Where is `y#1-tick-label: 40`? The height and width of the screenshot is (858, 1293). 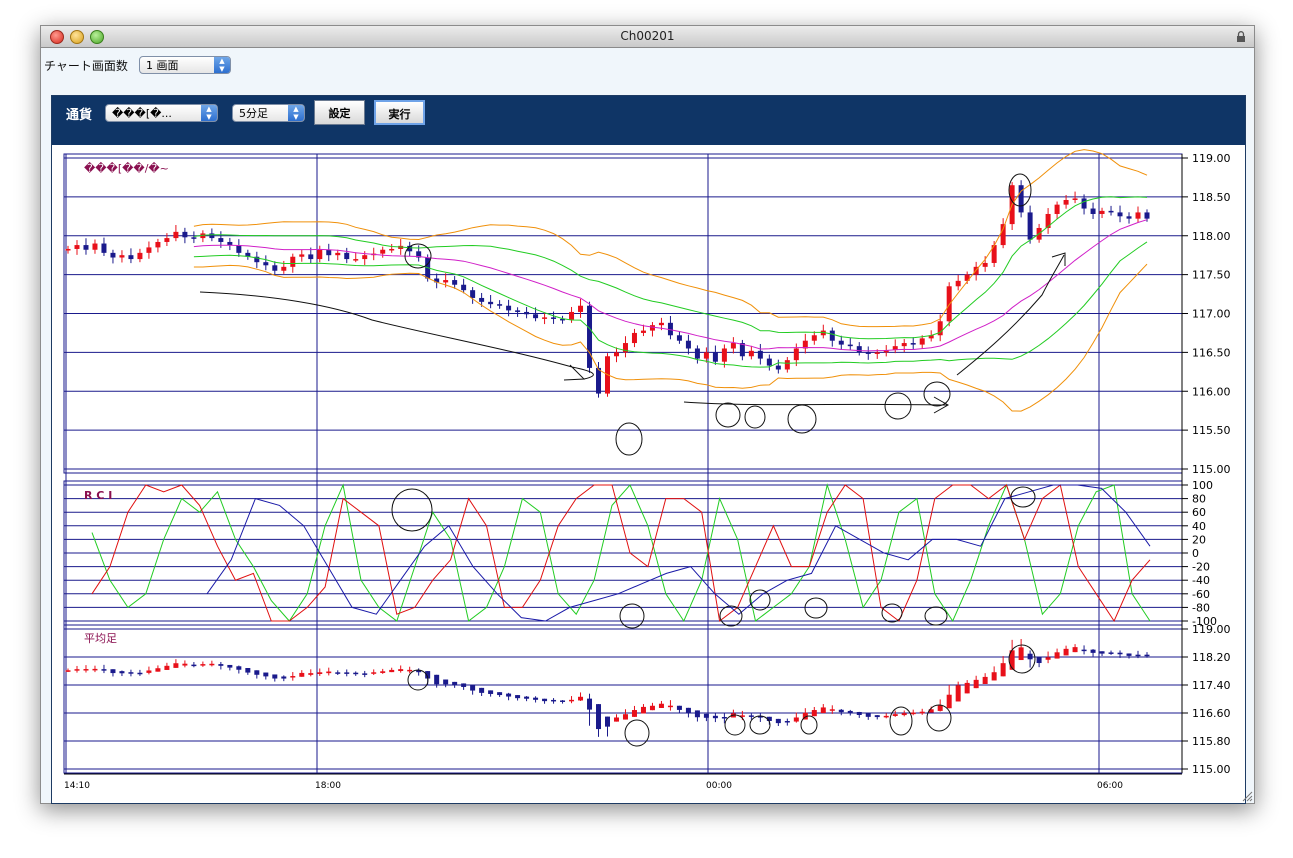 y#1-tick-label: 40 is located at coordinates (1199, 526).